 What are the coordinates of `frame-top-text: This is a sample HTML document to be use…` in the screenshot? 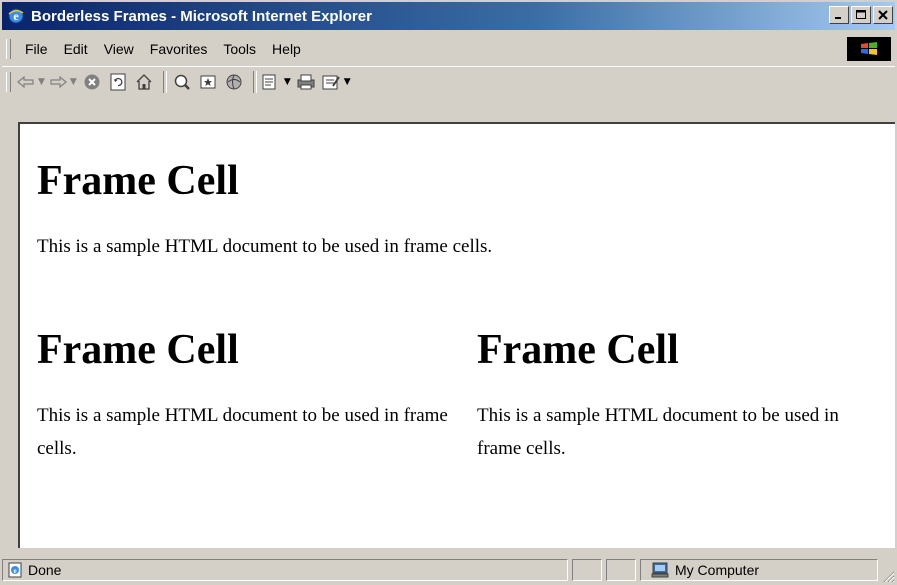 It's located at (265, 246).